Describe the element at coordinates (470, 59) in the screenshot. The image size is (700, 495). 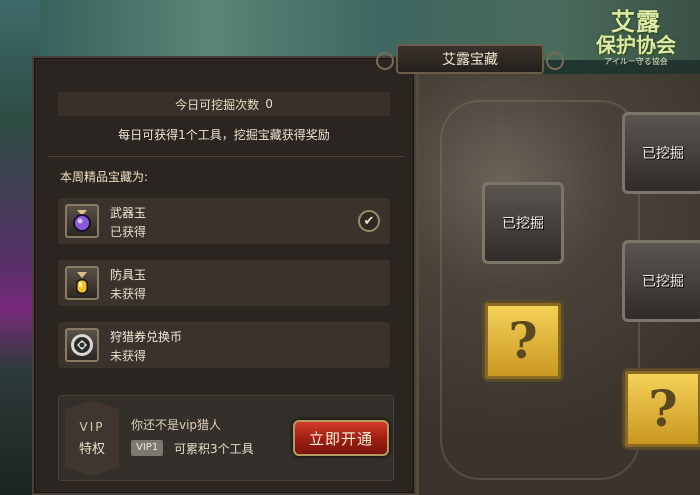
I see `panel-title: 艾露宝藏` at that location.